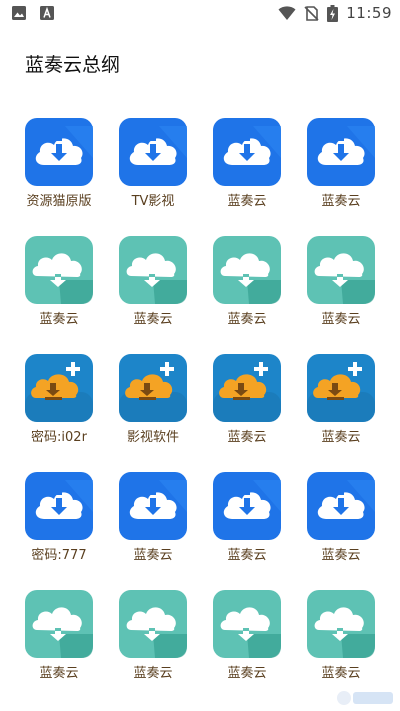 The image size is (400, 711). I want to click on watermark-logo, so click(365, 698).